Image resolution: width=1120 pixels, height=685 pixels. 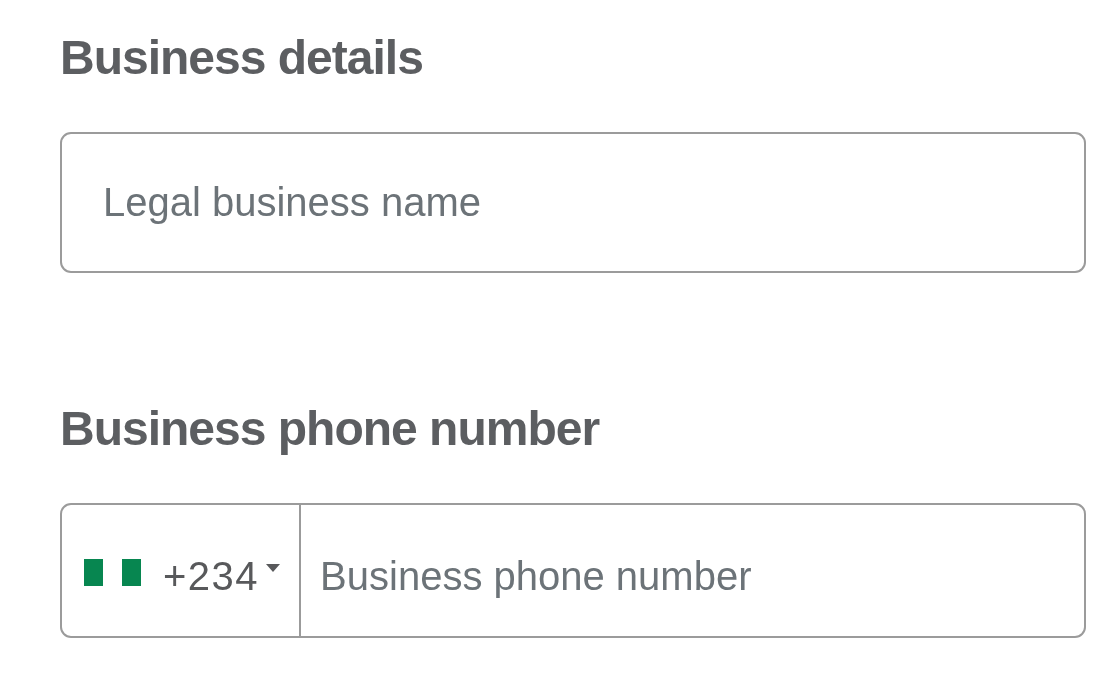 What do you see at coordinates (273, 567) in the screenshot?
I see `caret-icon` at bounding box center [273, 567].